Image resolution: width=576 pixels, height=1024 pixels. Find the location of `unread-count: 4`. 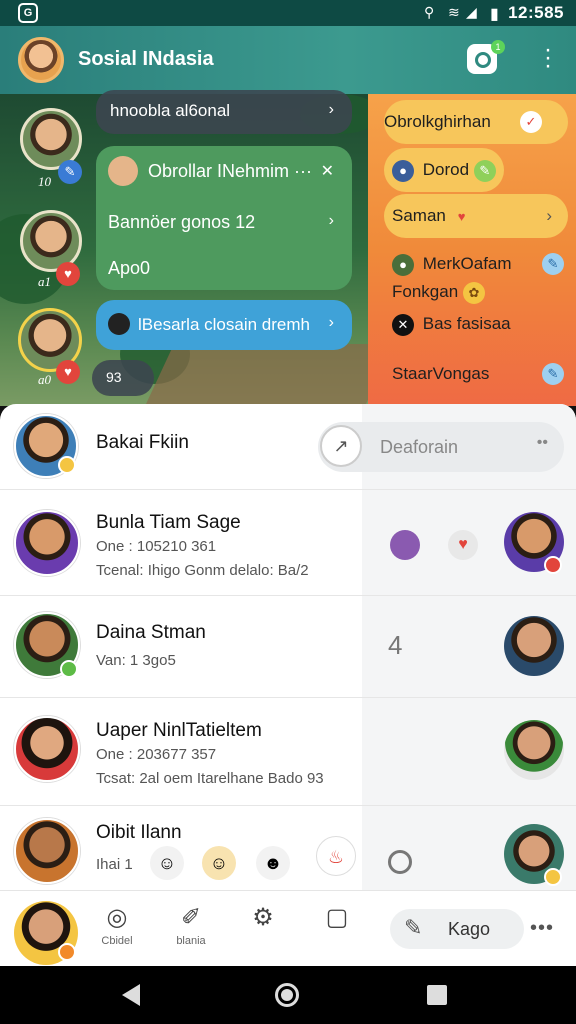

unread-count: 4 is located at coordinates (395, 645).